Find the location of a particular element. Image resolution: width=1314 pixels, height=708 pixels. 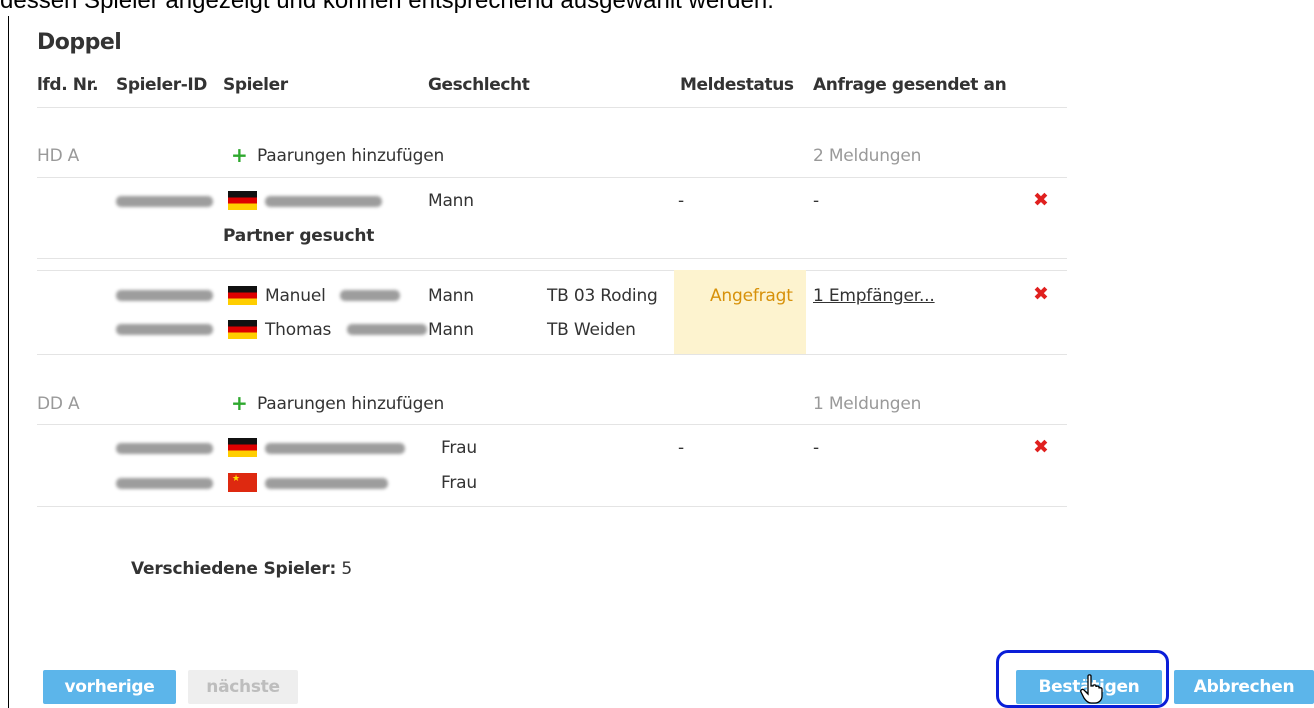

col-header-meldestatus: Meldestatus is located at coordinates (737, 85).